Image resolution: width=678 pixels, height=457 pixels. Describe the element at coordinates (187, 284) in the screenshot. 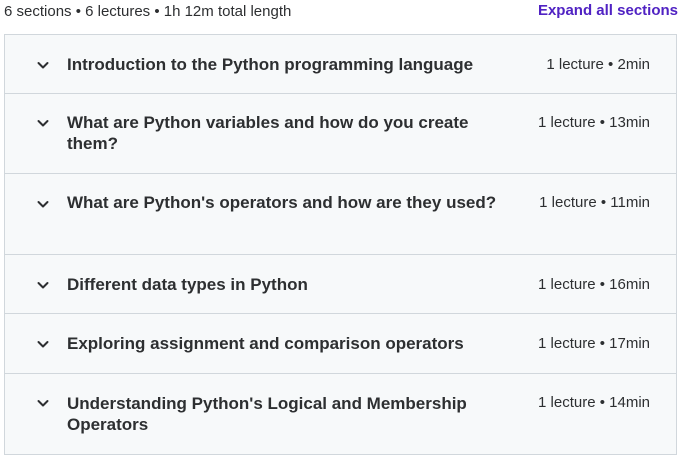

I see `section-title: Different data types in Python` at that location.